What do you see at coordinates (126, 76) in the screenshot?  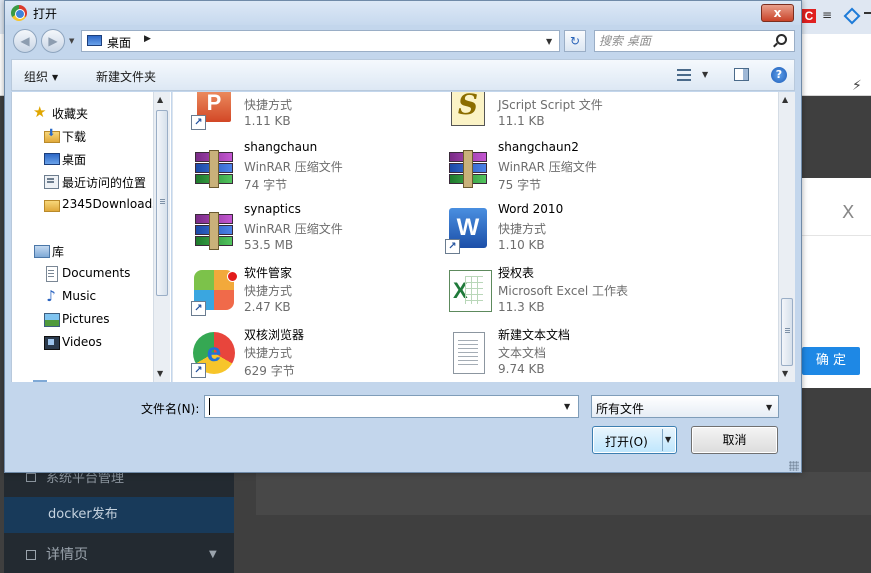 I see `new-folder-button: 新建文件夹` at bounding box center [126, 76].